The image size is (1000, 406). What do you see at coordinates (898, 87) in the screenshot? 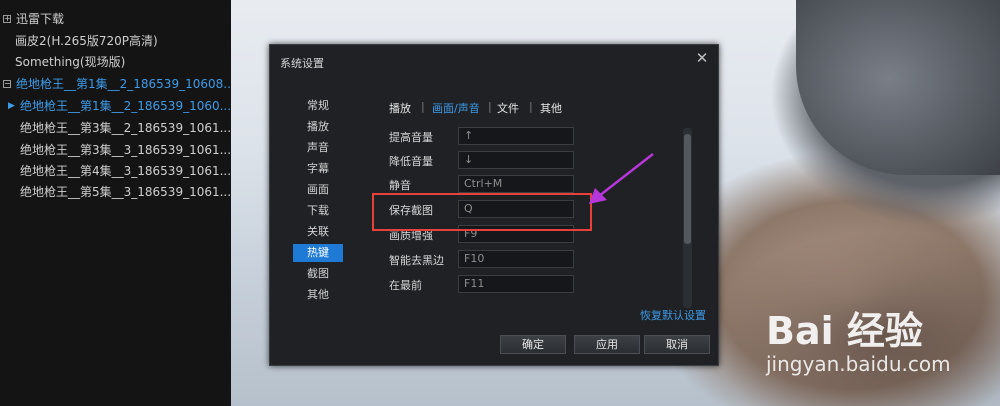
I see `video-content` at bounding box center [898, 87].